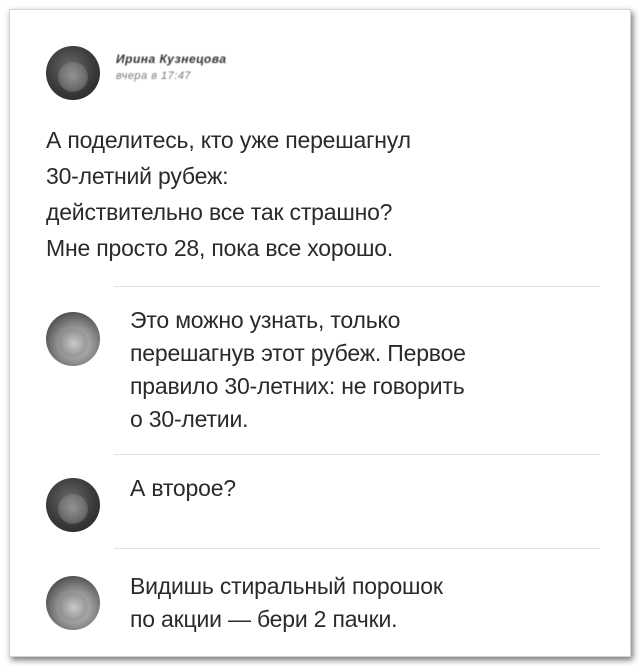 This screenshot has width=640, height=666. What do you see at coordinates (171, 59) in the screenshot?
I see `post-author-name: Ирина Кузнецова` at bounding box center [171, 59].